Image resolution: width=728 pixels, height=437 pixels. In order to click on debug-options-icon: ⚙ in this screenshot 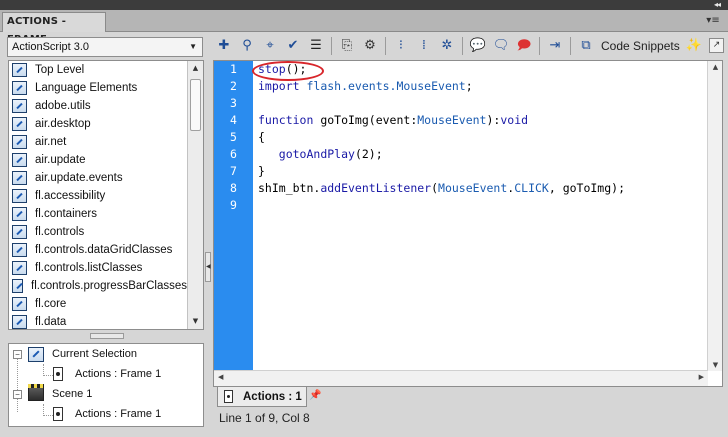, I will do `click(370, 46)`.